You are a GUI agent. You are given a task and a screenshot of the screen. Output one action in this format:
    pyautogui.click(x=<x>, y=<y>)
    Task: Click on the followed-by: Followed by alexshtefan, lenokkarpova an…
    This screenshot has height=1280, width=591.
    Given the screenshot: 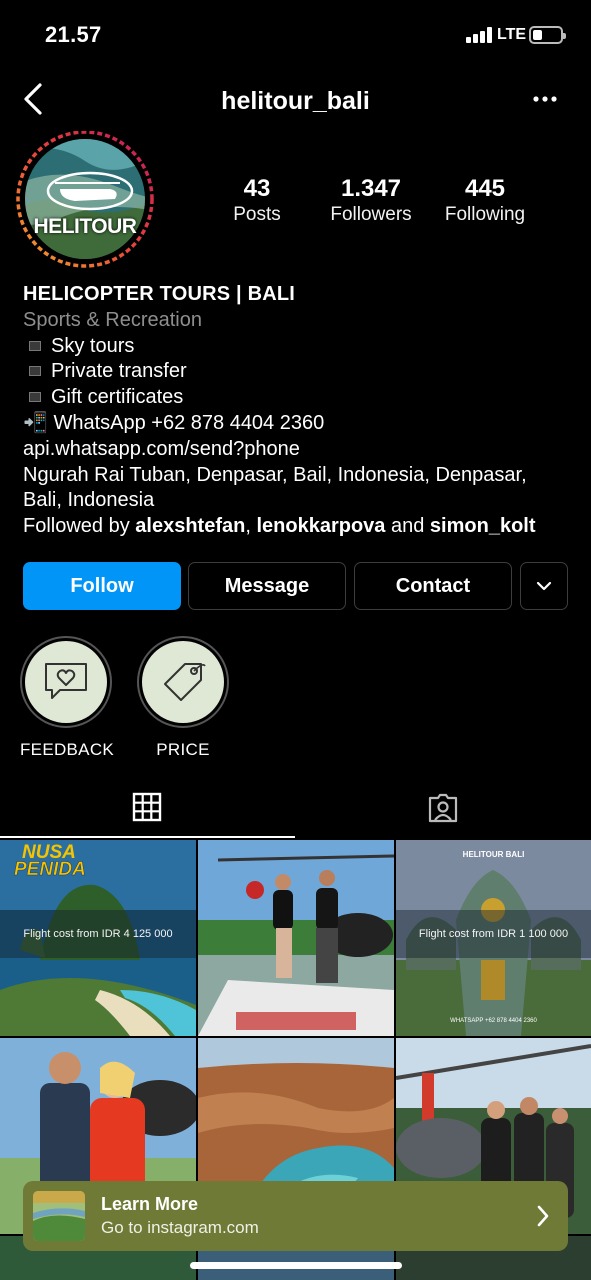 What is the action you would take?
    pyautogui.click(x=300, y=527)
    